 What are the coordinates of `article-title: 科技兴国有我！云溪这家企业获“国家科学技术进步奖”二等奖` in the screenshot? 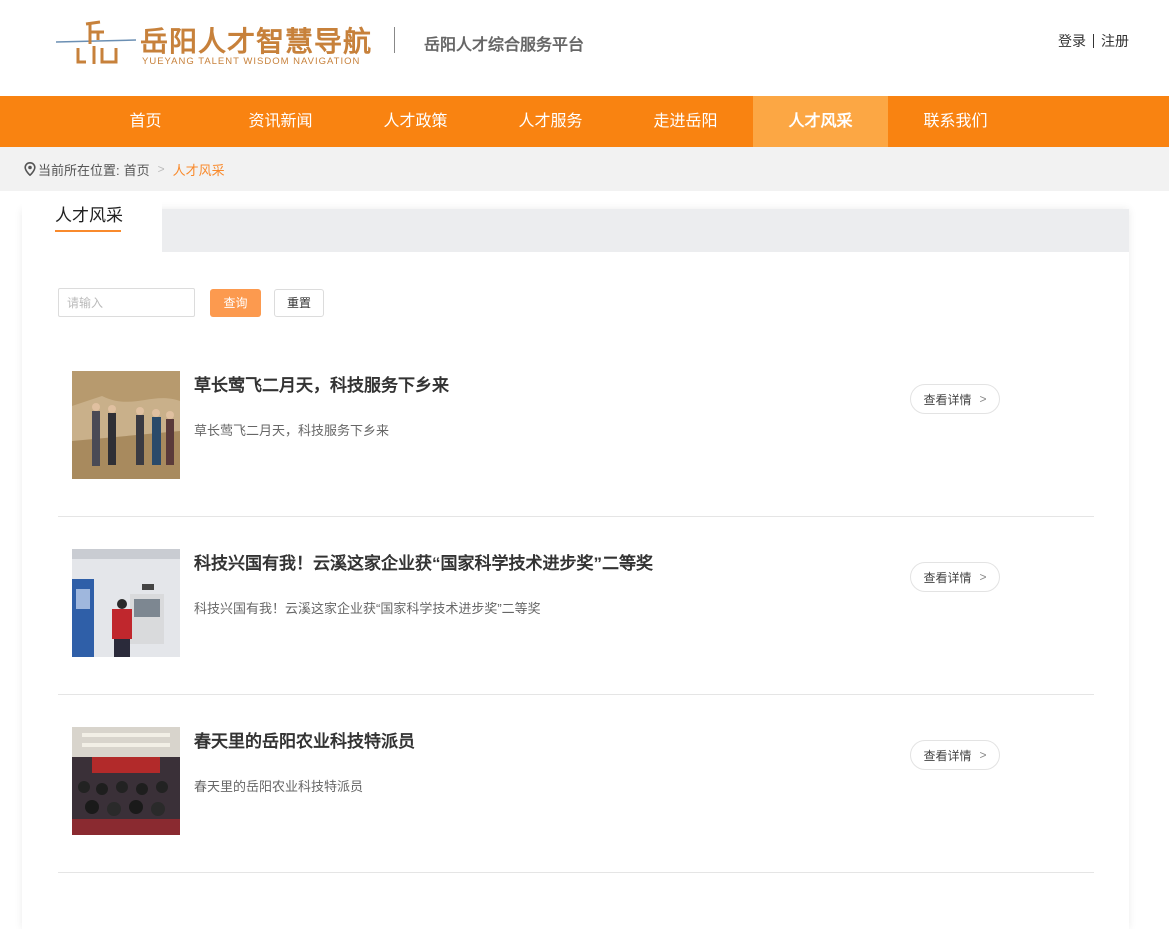 It's located at (423, 561).